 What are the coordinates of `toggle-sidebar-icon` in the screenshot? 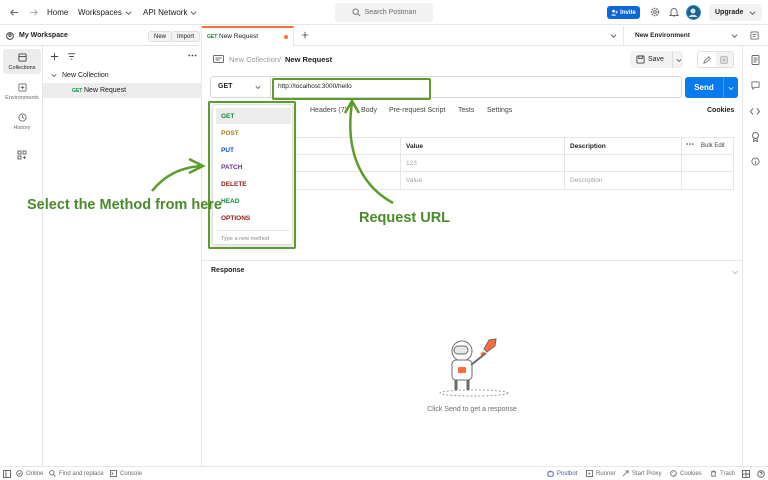 It's located at (7, 474).